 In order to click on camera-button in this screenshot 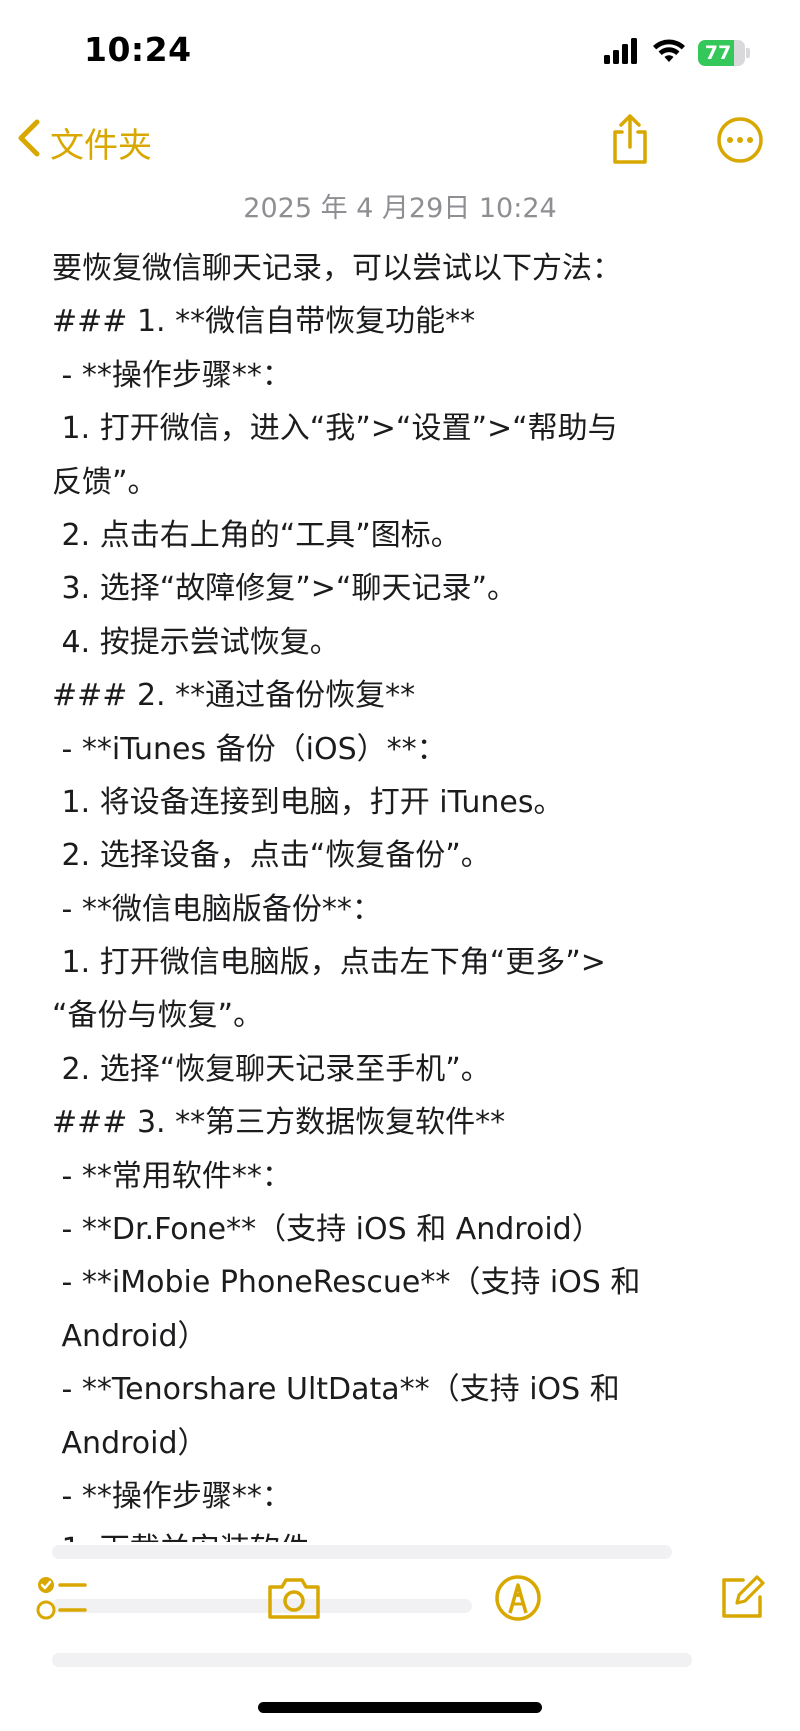, I will do `click(294, 1600)`.